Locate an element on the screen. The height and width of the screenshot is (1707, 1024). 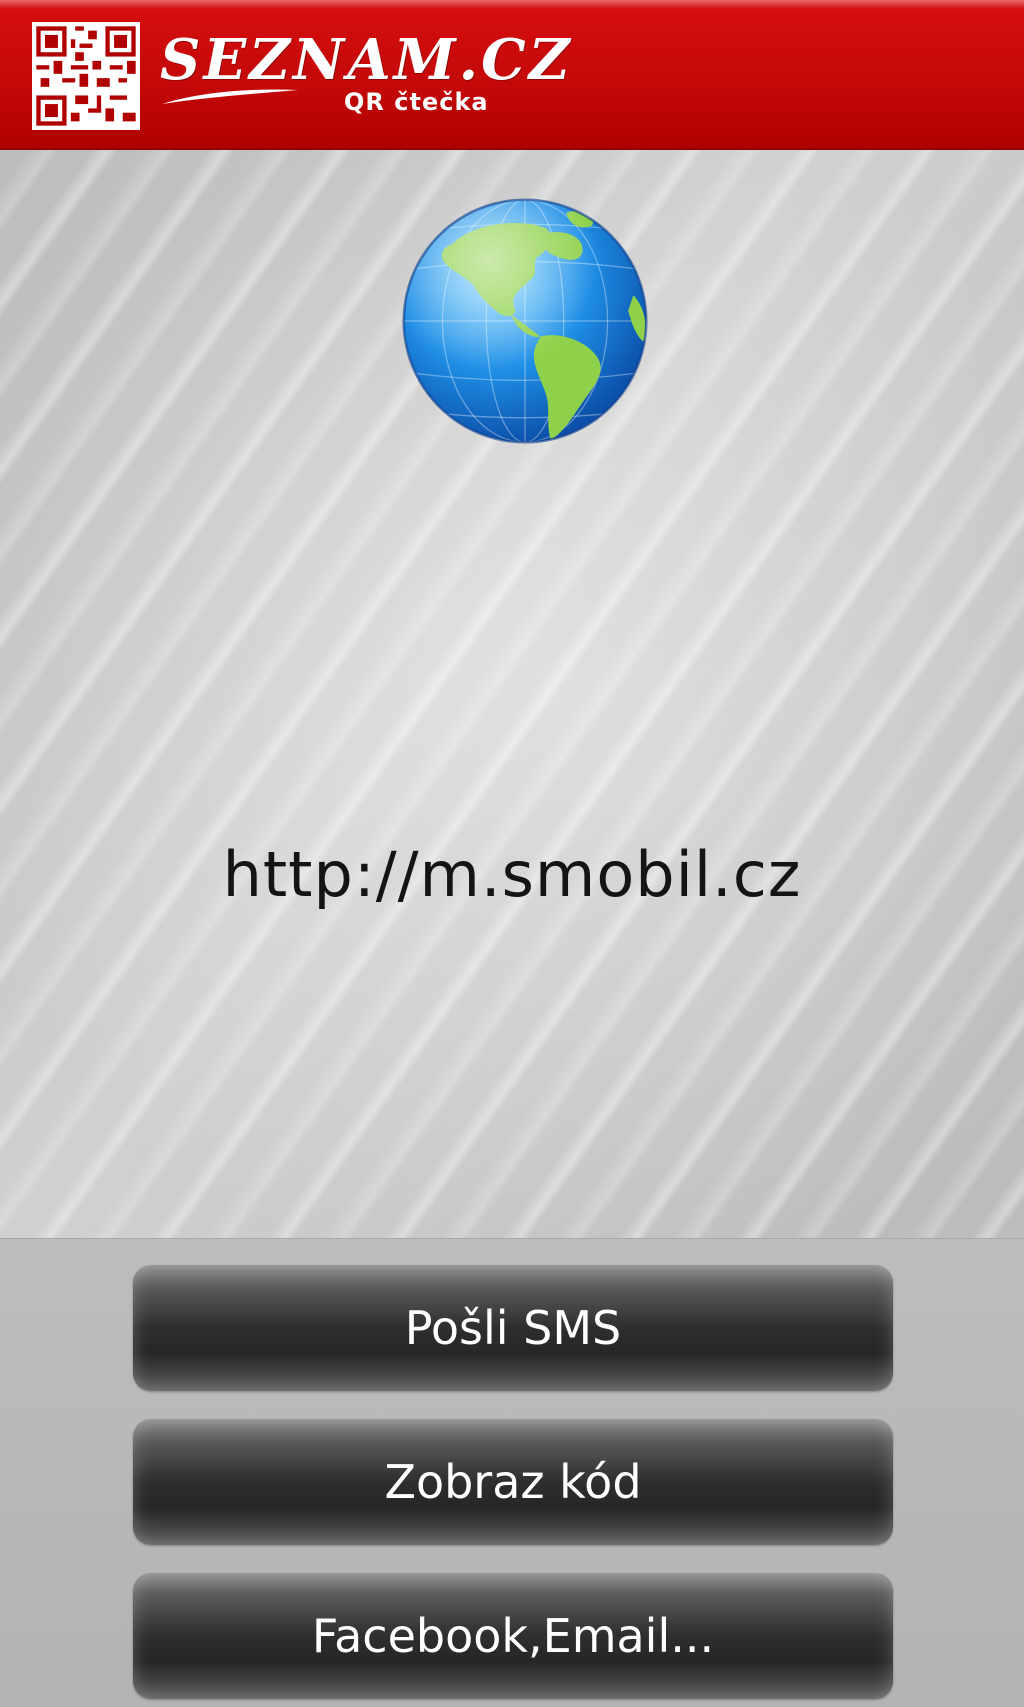
send-sms-button: Pošli SMS is located at coordinates (513, 1328).